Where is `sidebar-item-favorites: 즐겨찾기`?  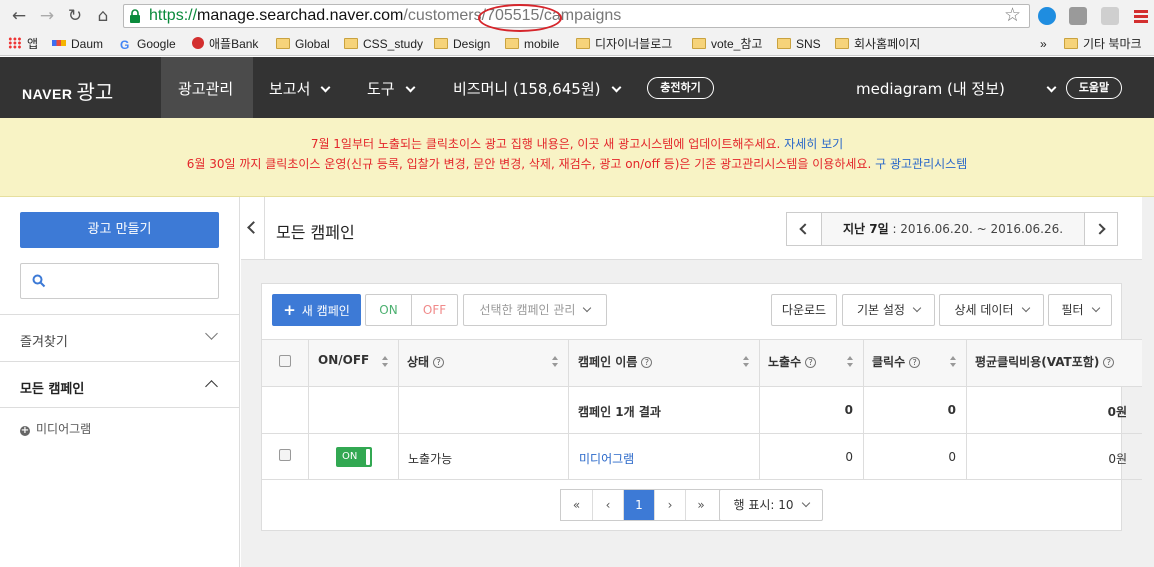 sidebar-item-favorites: 즐겨찾기 is located at coordinates (120, 337).